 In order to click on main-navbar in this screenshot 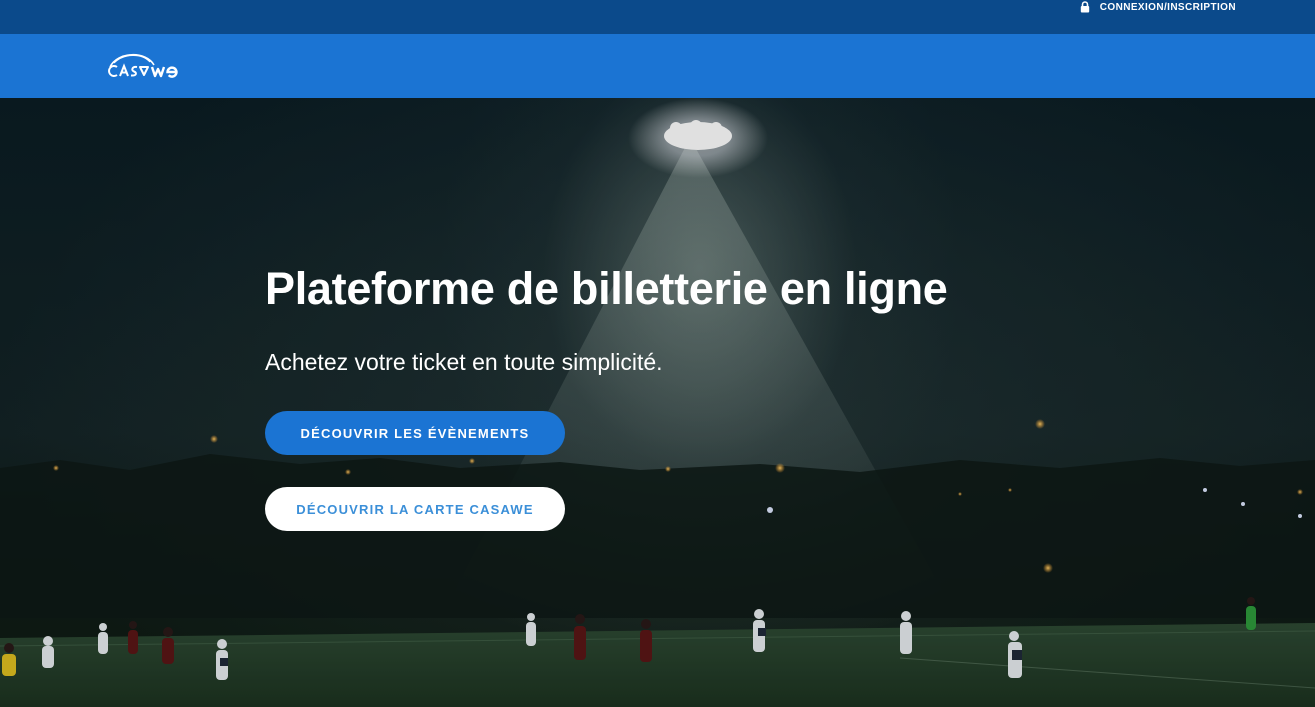, I will do `click(657, 66)`.